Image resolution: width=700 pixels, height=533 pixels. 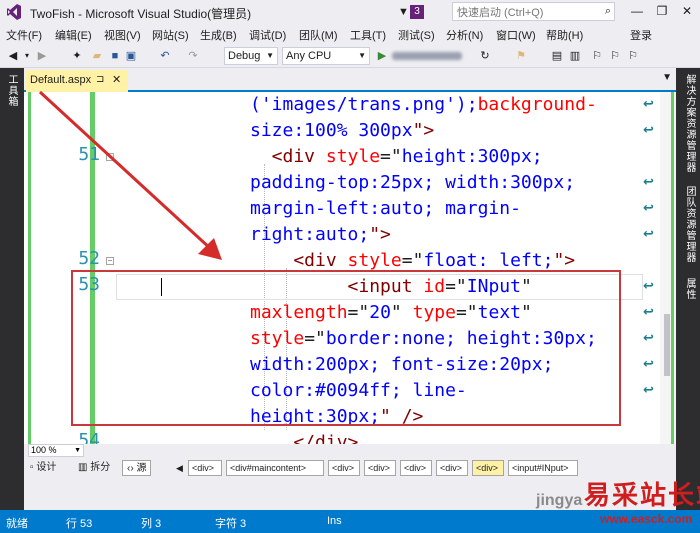 I want to click on code-token: margin-left:auto; margin-, so click(x=385, y=208).